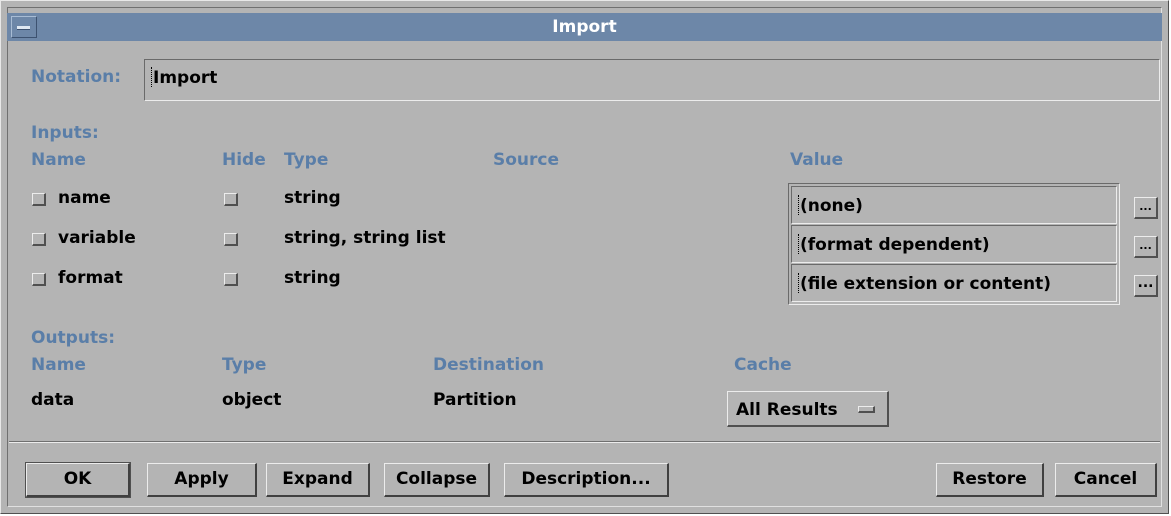 This screenshot has height=516, width=1171. Describe the element at coordinates (53, 400) in the screenshot. I see `output-name: data` at that location.